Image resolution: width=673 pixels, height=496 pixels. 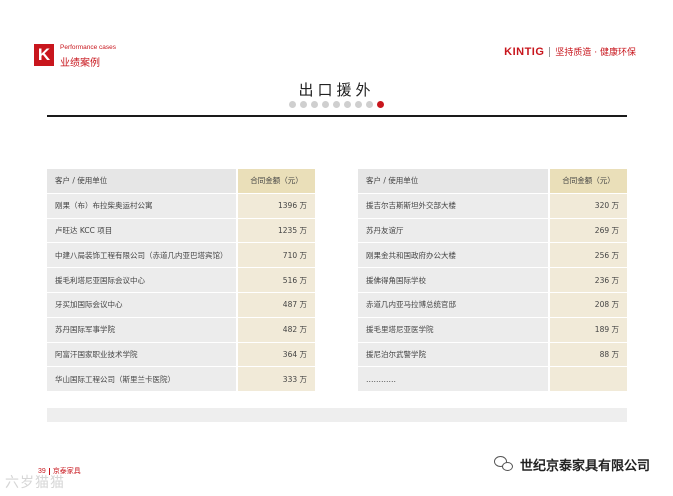 What do you see at coordinates (453, 354) in the screenshot?
I see `client-name-cell: 援尼泊尔武警学院` at bounding box center [453, 354].